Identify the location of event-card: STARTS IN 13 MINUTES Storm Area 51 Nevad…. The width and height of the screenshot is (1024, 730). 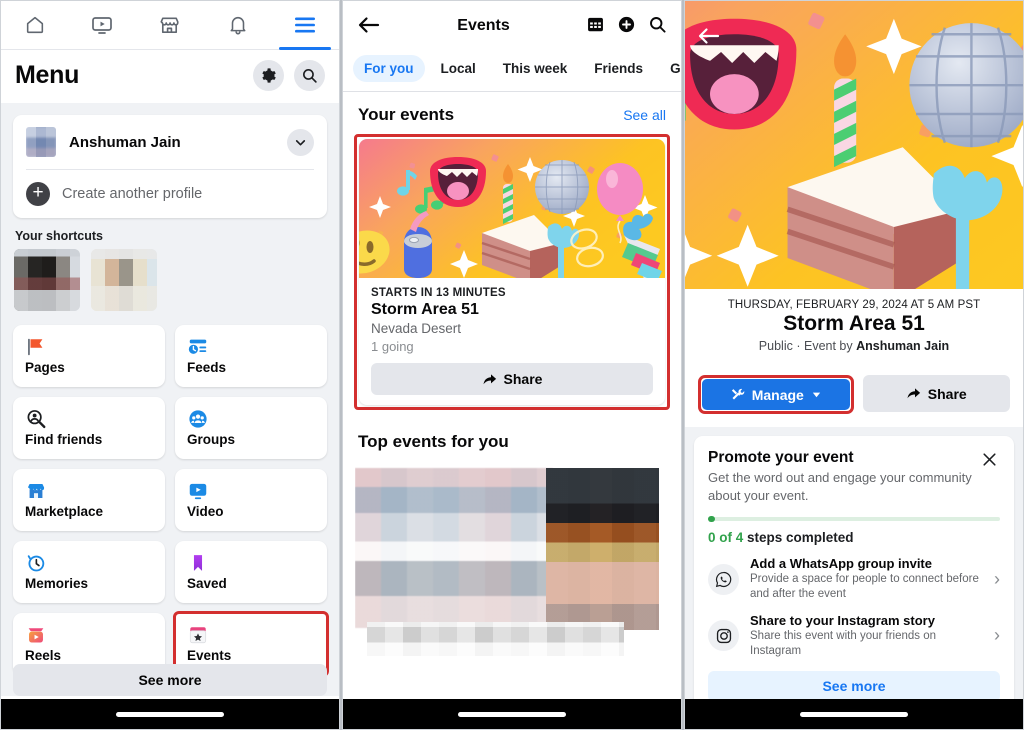
(512, 272).